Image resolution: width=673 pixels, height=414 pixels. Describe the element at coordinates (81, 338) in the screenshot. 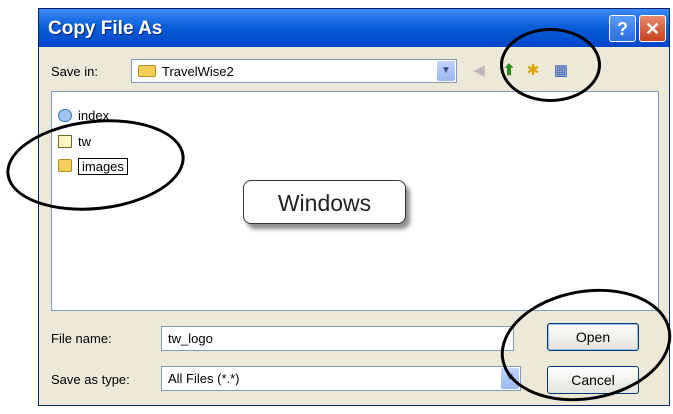

I see `file-name-label: File name:` at that location.